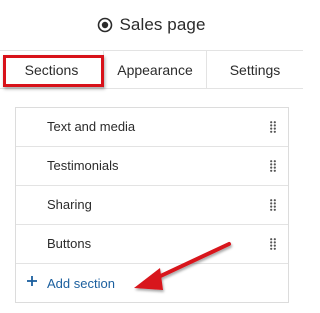  I want to click on section-item-text-and-media: Text and media, so click(152, 127).